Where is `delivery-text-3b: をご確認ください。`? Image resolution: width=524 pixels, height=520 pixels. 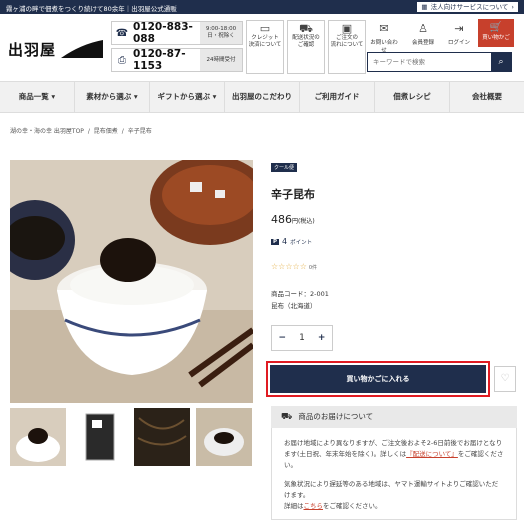
delivery-text-3b: をご確認ください。 is located at coordinates (352, 506).